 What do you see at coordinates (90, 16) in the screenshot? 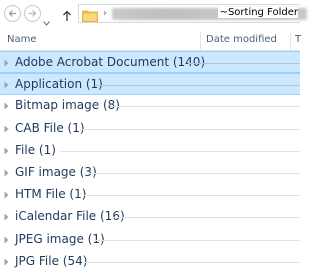
I see `folder-icon` at bounding box center [90, 16].